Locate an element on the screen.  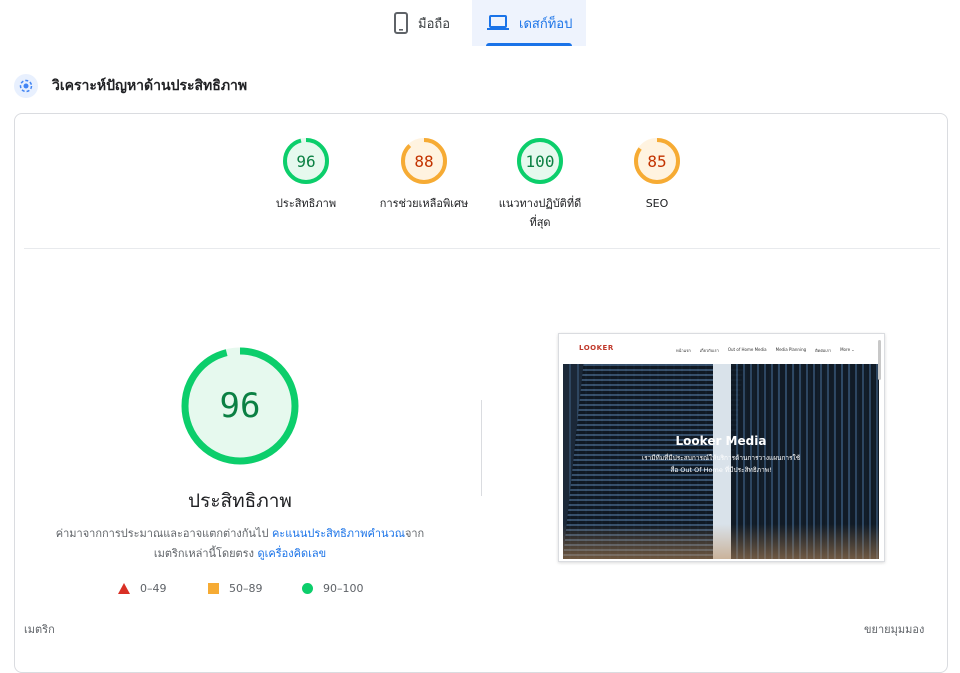
legend-fail: 0–49 is located at coordinates (142, 588).